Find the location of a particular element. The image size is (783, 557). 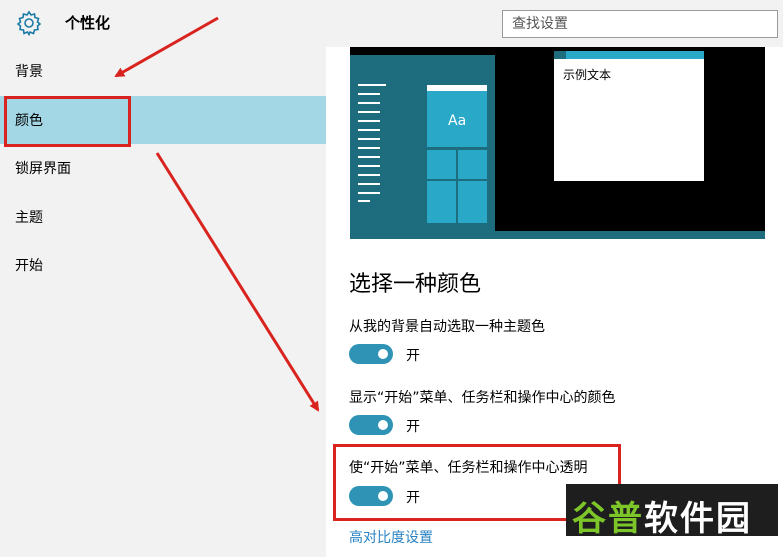

watermark-logo: 谷普软件园 is located at coordinates (672, 511).